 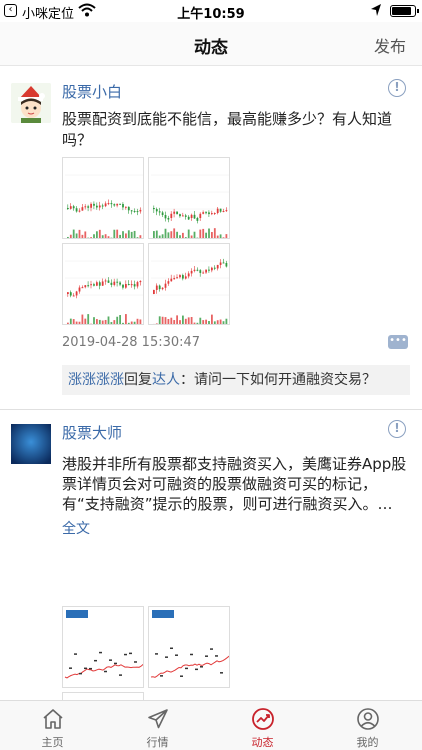 What do you see at coordinates (368, 719) in the screenshot?
I see `profile-icon` at bounding box center [368, 719].